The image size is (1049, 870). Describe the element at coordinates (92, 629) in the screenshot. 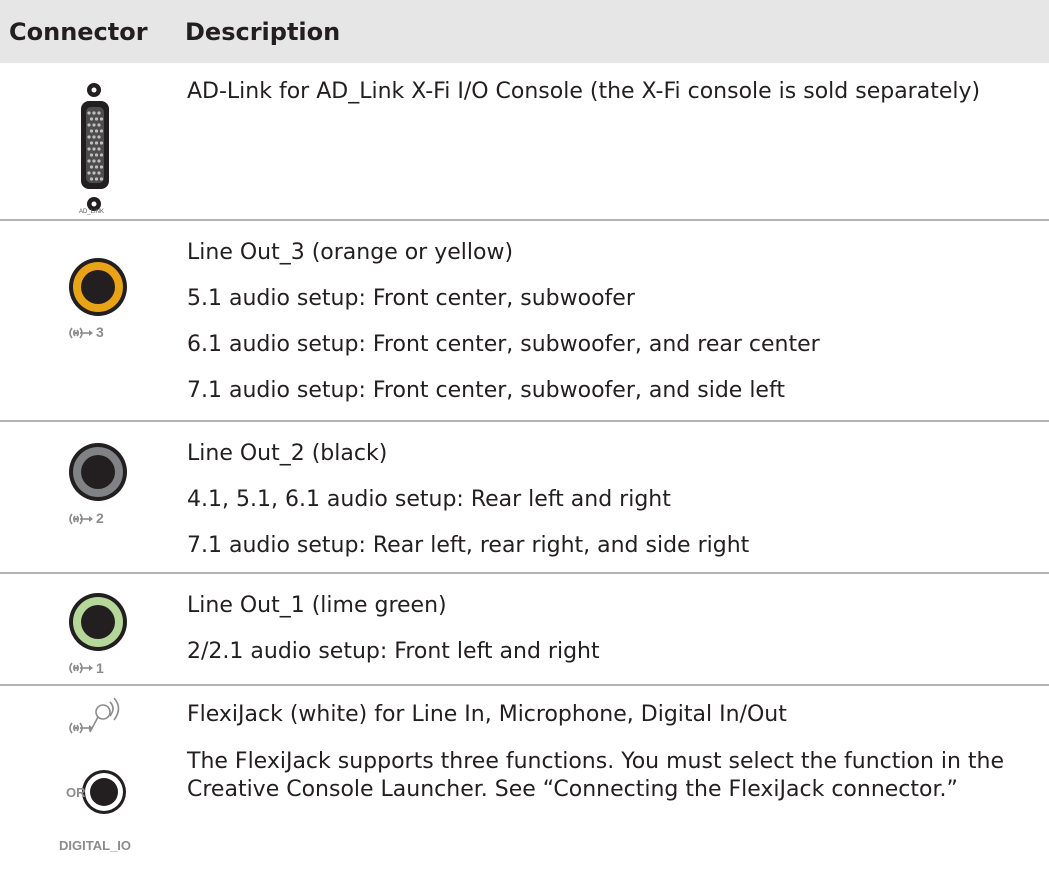

I see `line-out-1-jack-icon: 1` at that location.